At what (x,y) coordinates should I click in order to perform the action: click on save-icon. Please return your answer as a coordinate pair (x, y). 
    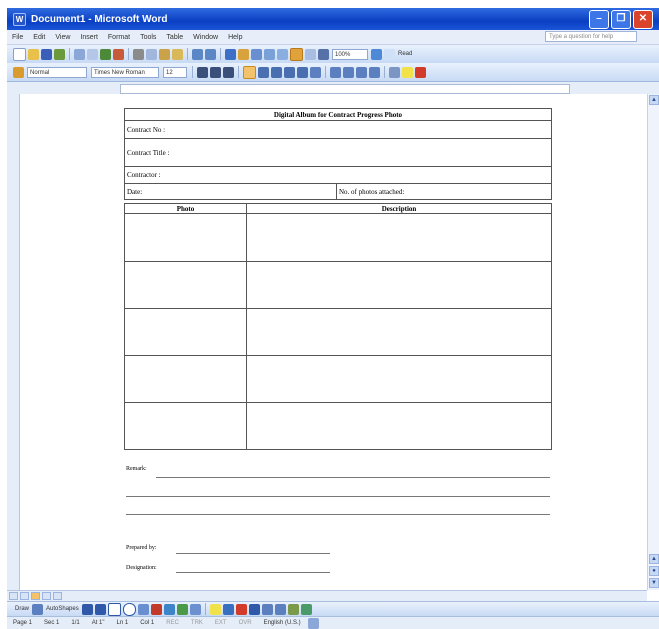
    Looking at the image, I should click on (46, 54).